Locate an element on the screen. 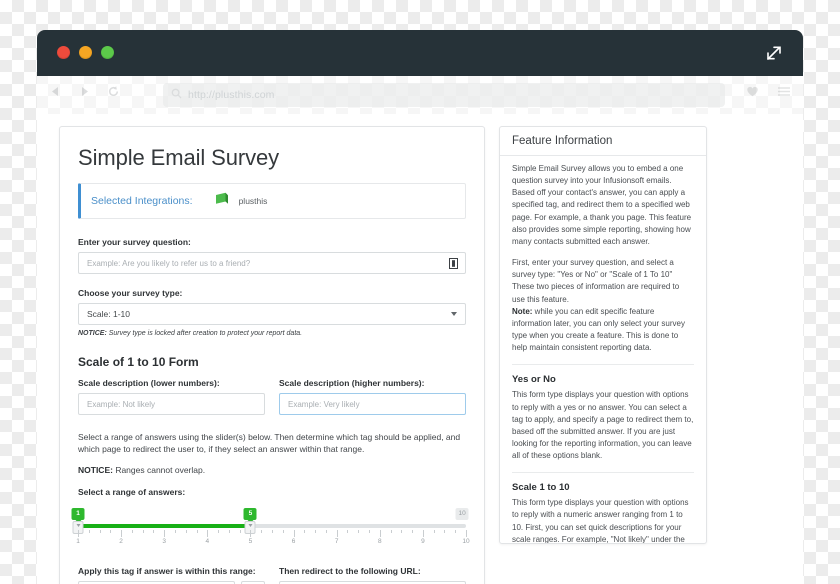  integration-name: plusthis is located at coordinates (253, 201).